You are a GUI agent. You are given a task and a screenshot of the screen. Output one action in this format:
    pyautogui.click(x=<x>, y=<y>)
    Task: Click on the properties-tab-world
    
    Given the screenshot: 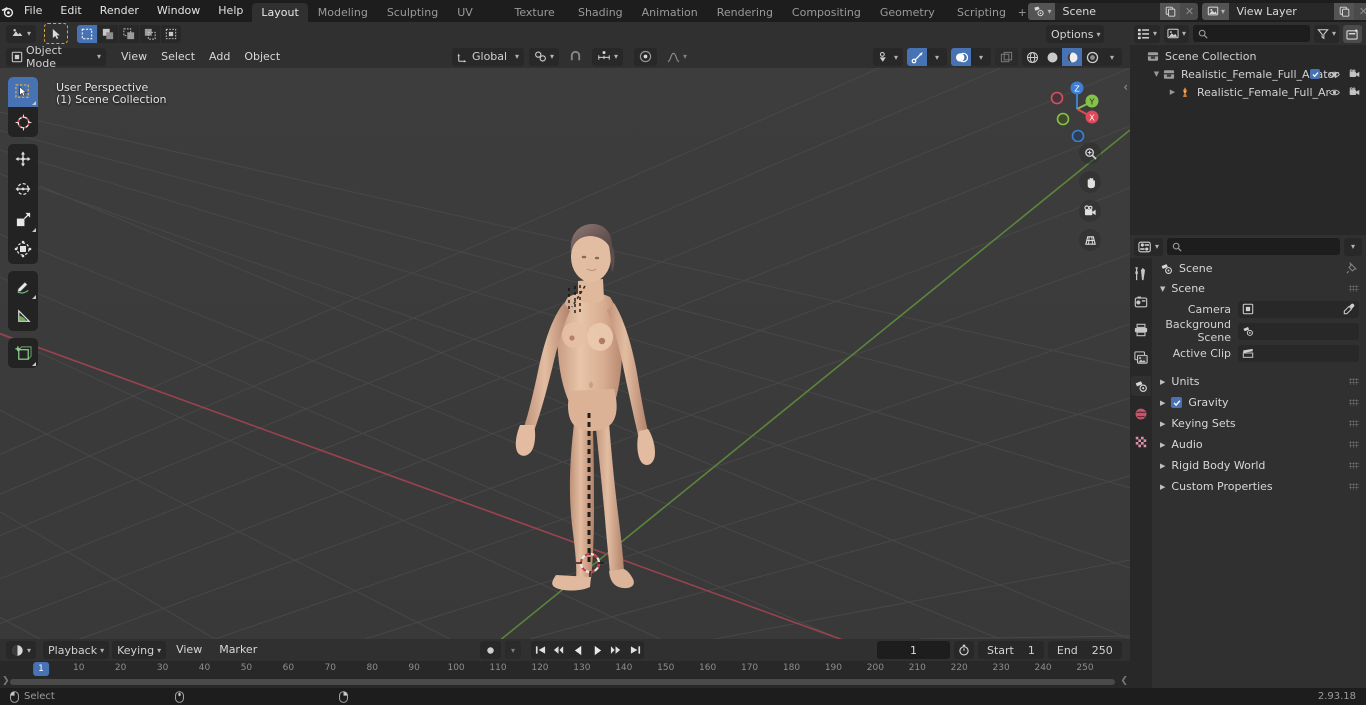 What is the action you would take?
    pyautogui.click(x=1141, y=414)
    